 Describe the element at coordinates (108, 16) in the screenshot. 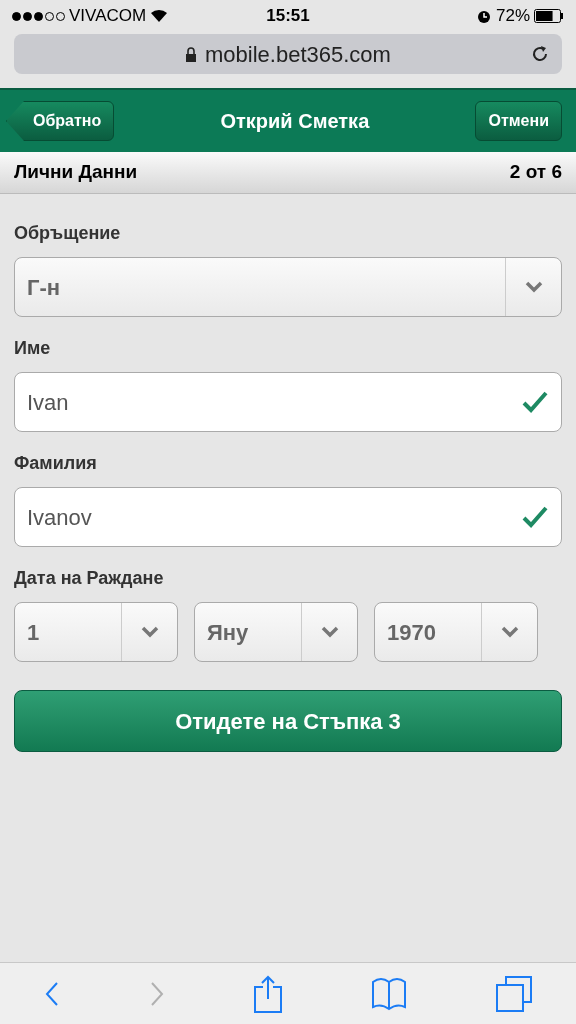

I see `carrier-name: VIVACOM` at that location.